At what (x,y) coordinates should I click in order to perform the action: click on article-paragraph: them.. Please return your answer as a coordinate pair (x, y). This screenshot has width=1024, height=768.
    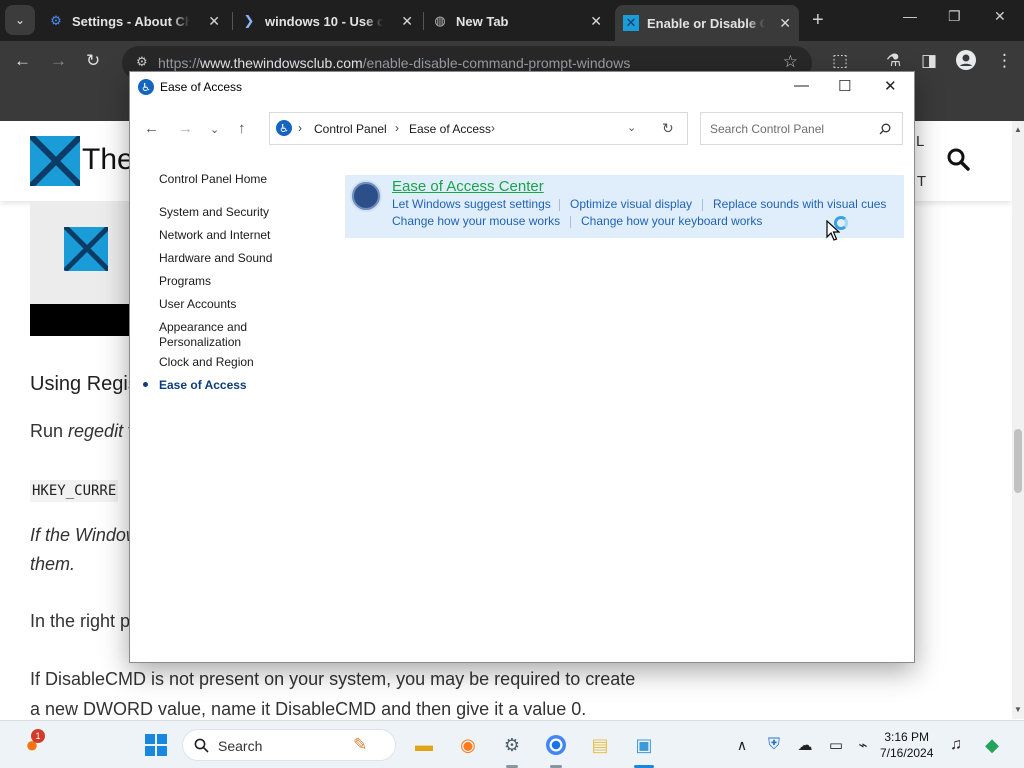
    Looking at the image, I should click on (53, 564).